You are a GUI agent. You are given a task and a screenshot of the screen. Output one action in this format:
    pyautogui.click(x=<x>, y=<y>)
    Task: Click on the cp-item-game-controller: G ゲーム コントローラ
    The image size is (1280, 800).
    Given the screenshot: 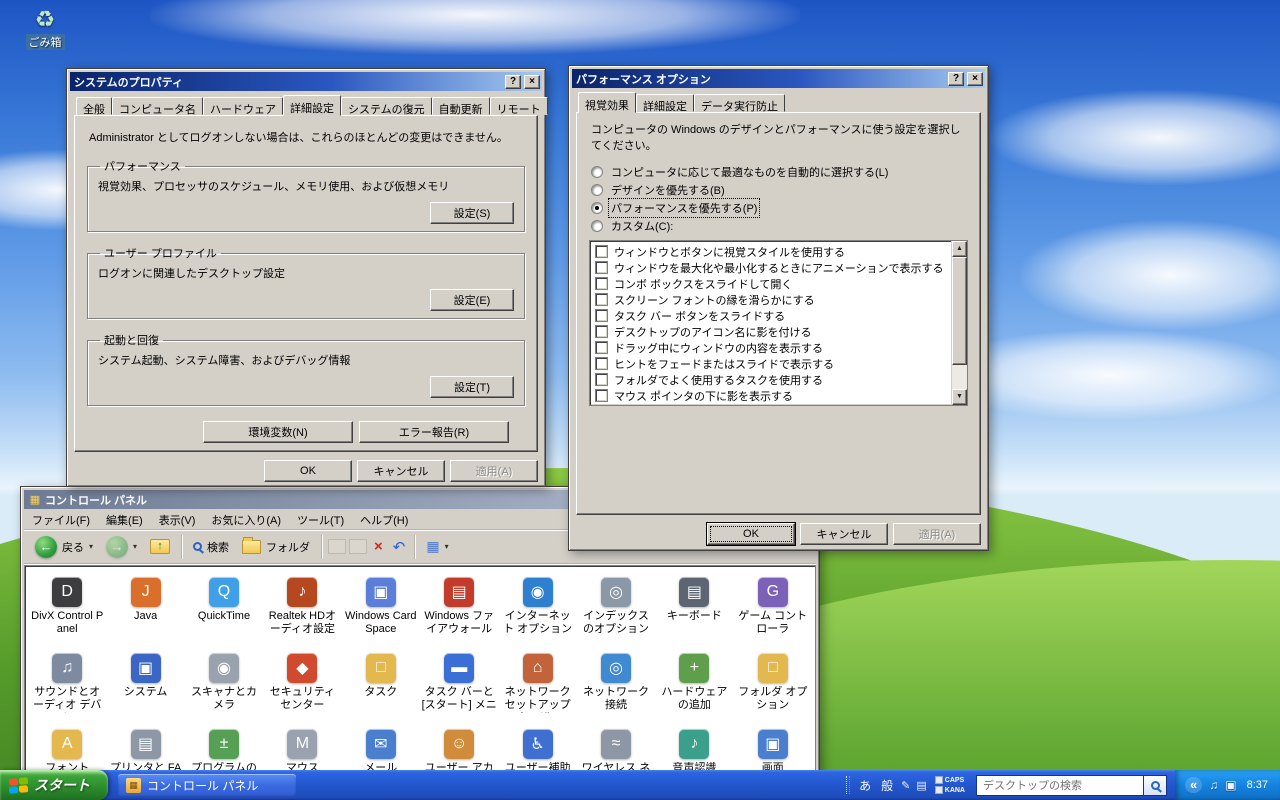 What is the action you would take?
    pyautogui.click(x=773, y=609)
    